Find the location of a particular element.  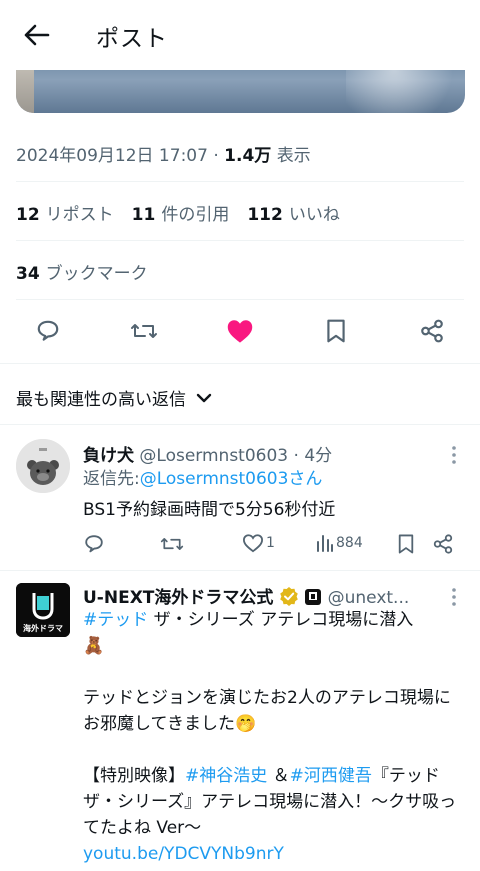

reply-author-name: 負け犬 is located at coordinates (108, 456).